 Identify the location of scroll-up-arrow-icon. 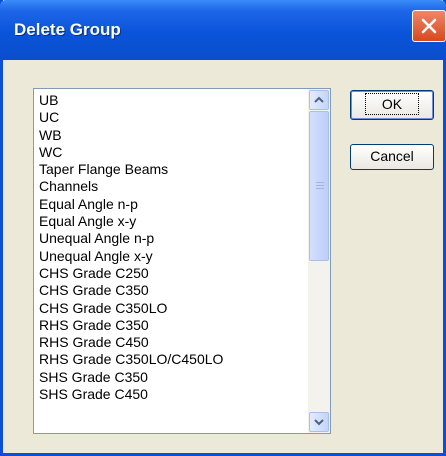
(319, 99).